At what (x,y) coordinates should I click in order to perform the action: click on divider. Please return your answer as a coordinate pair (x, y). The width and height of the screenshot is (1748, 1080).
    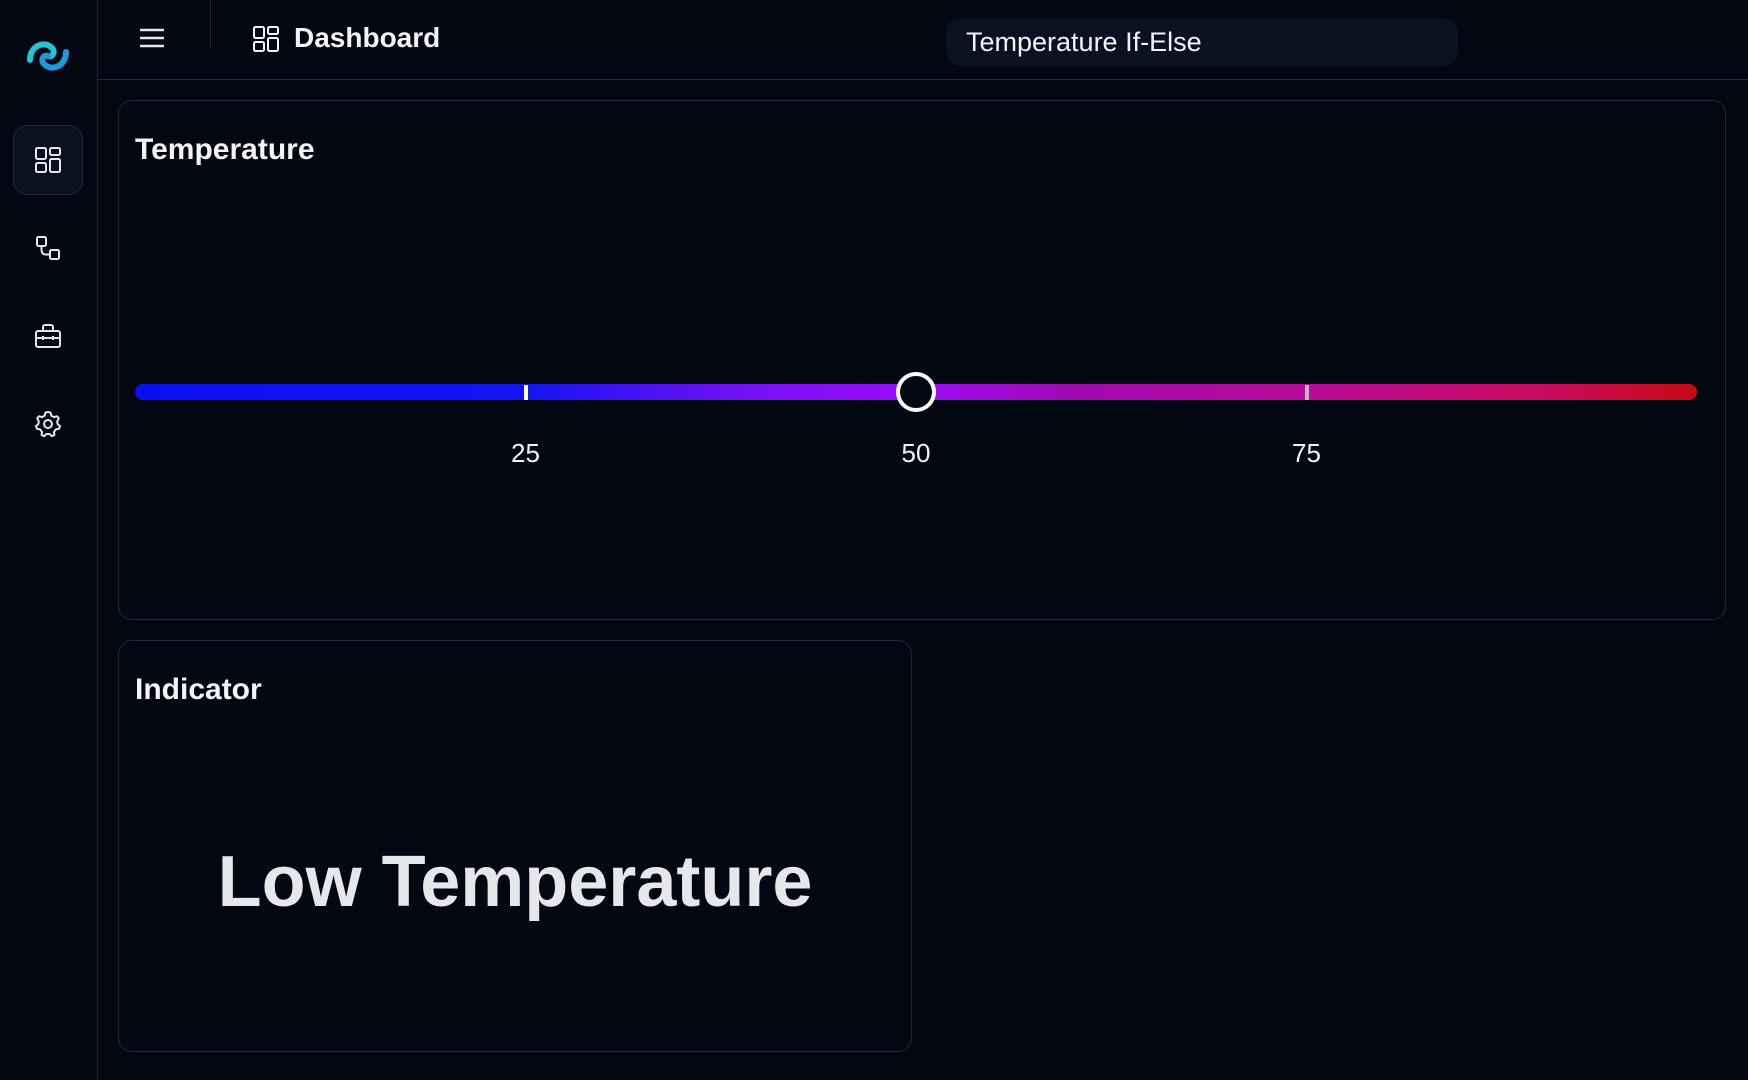
    Looking at the image, I should click on (210, 24).